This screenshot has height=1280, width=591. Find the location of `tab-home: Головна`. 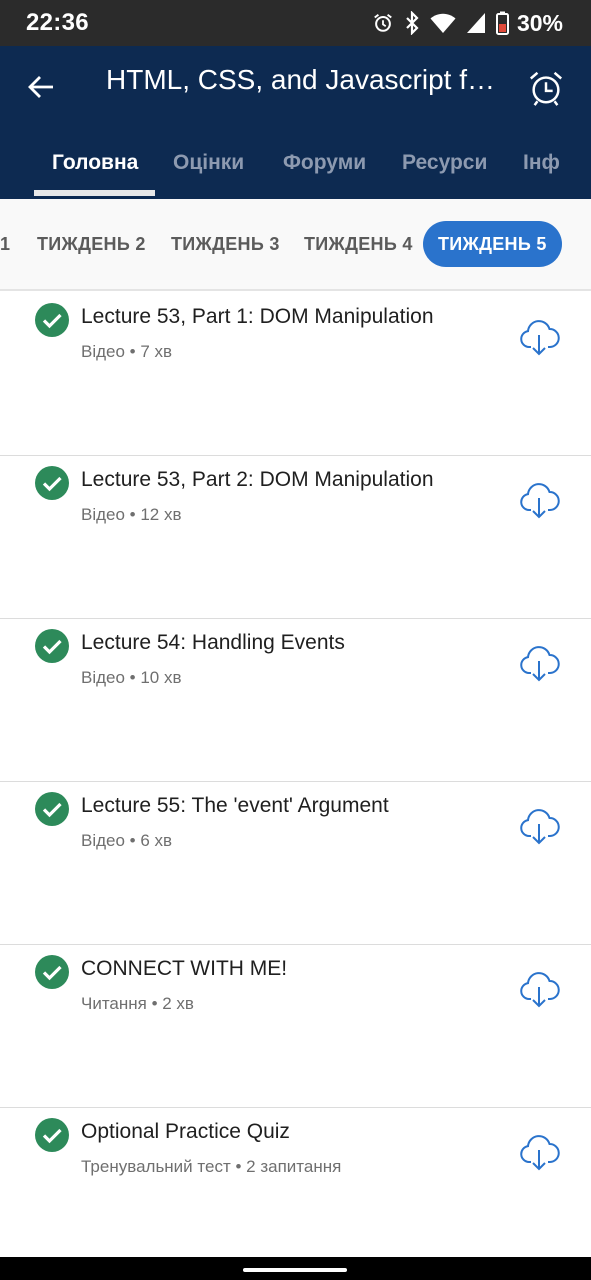

tab-home: Головна is located at coordinates (95, 163).